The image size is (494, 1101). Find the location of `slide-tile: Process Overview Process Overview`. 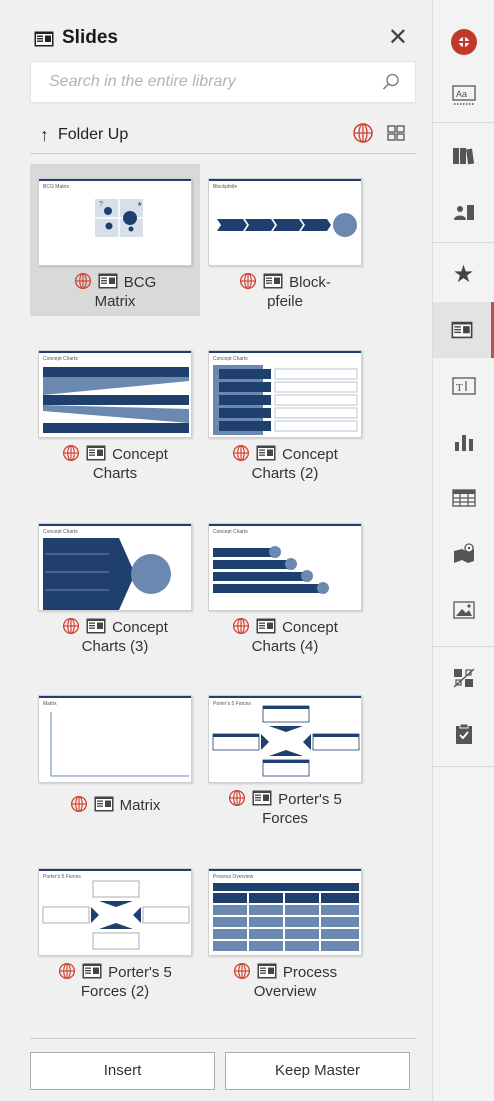

slide-tile: Process Overview Process Overview is located at coordinates (285, 930).